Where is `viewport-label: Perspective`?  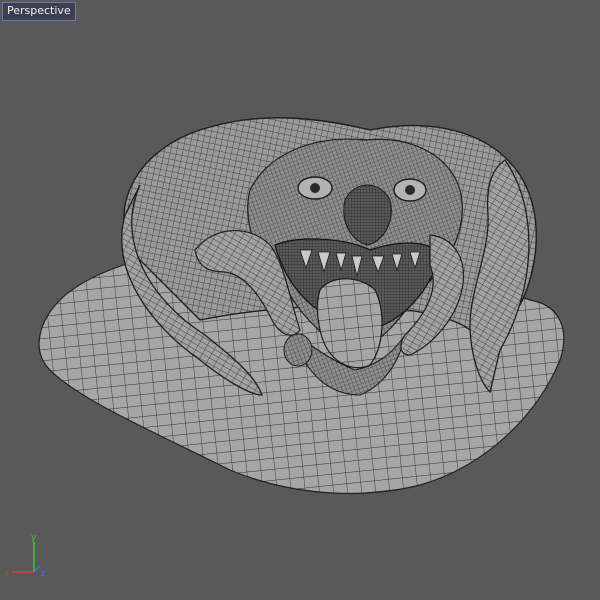 viewport-label: Perspective is located at coordinates (39, 11).